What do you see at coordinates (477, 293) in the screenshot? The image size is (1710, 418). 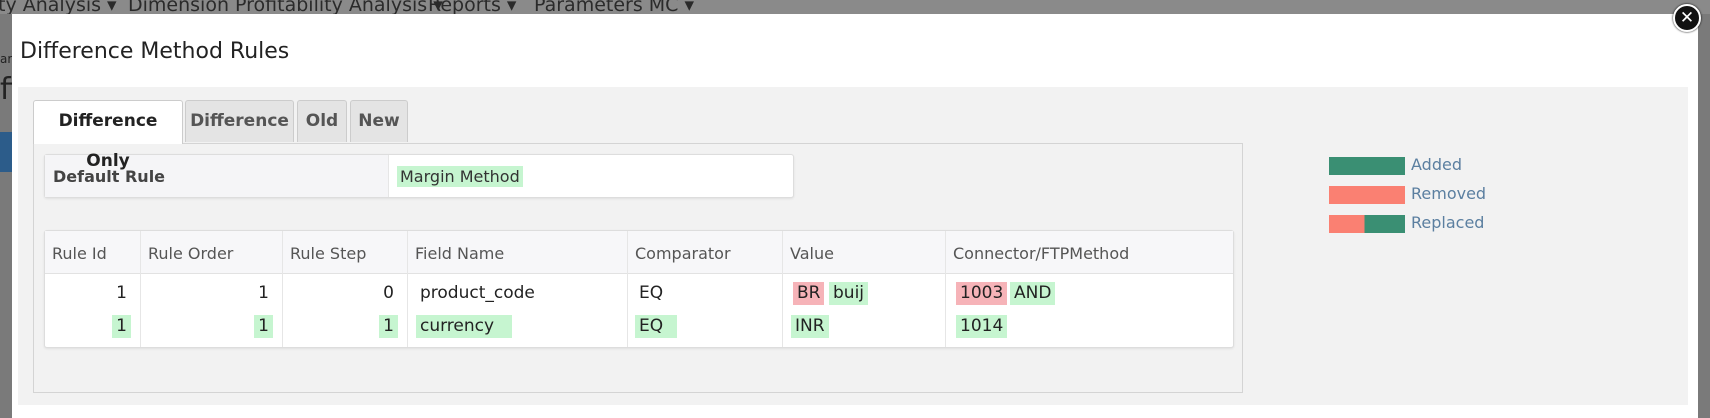 I see `cell-field-name: product_code` at bounding box center [477, 293].